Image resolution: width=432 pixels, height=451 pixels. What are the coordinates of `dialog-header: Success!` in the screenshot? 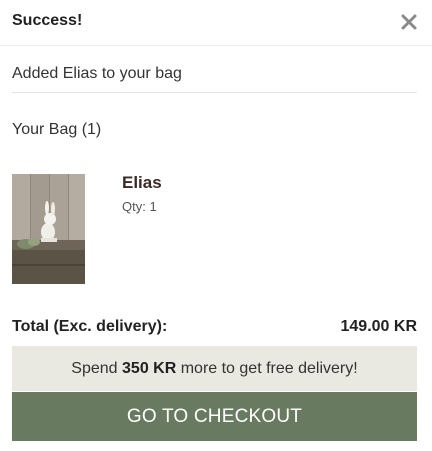 It's located at (216, 23).